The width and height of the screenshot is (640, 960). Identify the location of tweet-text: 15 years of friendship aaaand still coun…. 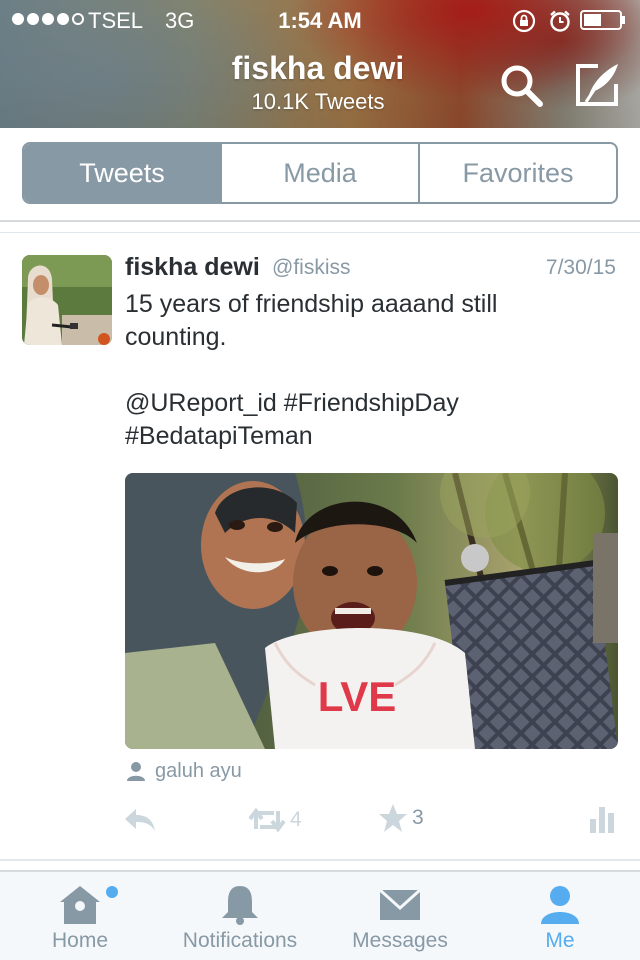
(311, 370).